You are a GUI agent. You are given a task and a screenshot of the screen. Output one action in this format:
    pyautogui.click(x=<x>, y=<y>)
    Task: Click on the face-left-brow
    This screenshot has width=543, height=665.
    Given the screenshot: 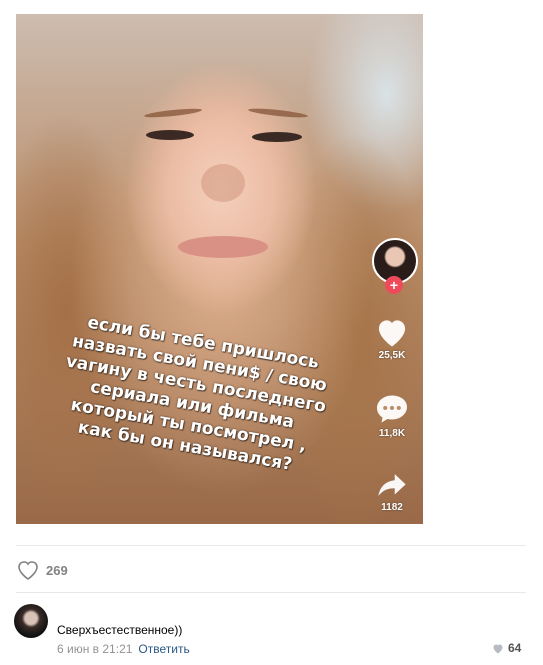 What is the action you would take?
    pyautogui.click(x=173, y=113)
    